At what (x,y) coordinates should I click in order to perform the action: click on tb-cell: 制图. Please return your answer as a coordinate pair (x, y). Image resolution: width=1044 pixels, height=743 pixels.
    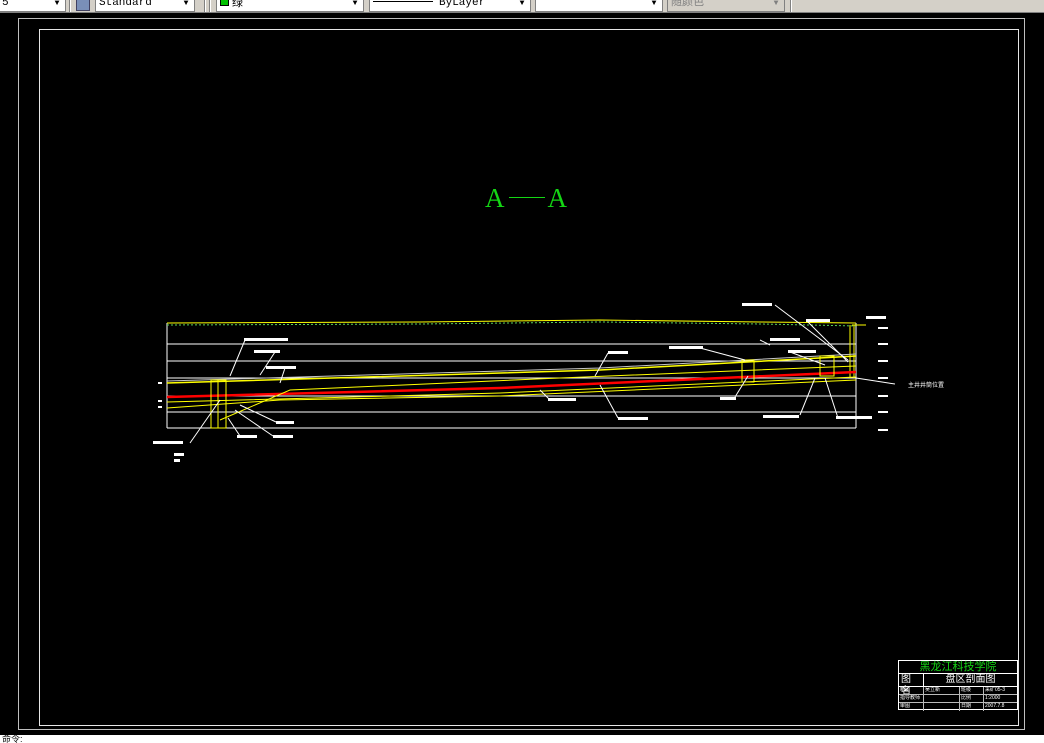
    Looking at the image, I should click on (905, 690).